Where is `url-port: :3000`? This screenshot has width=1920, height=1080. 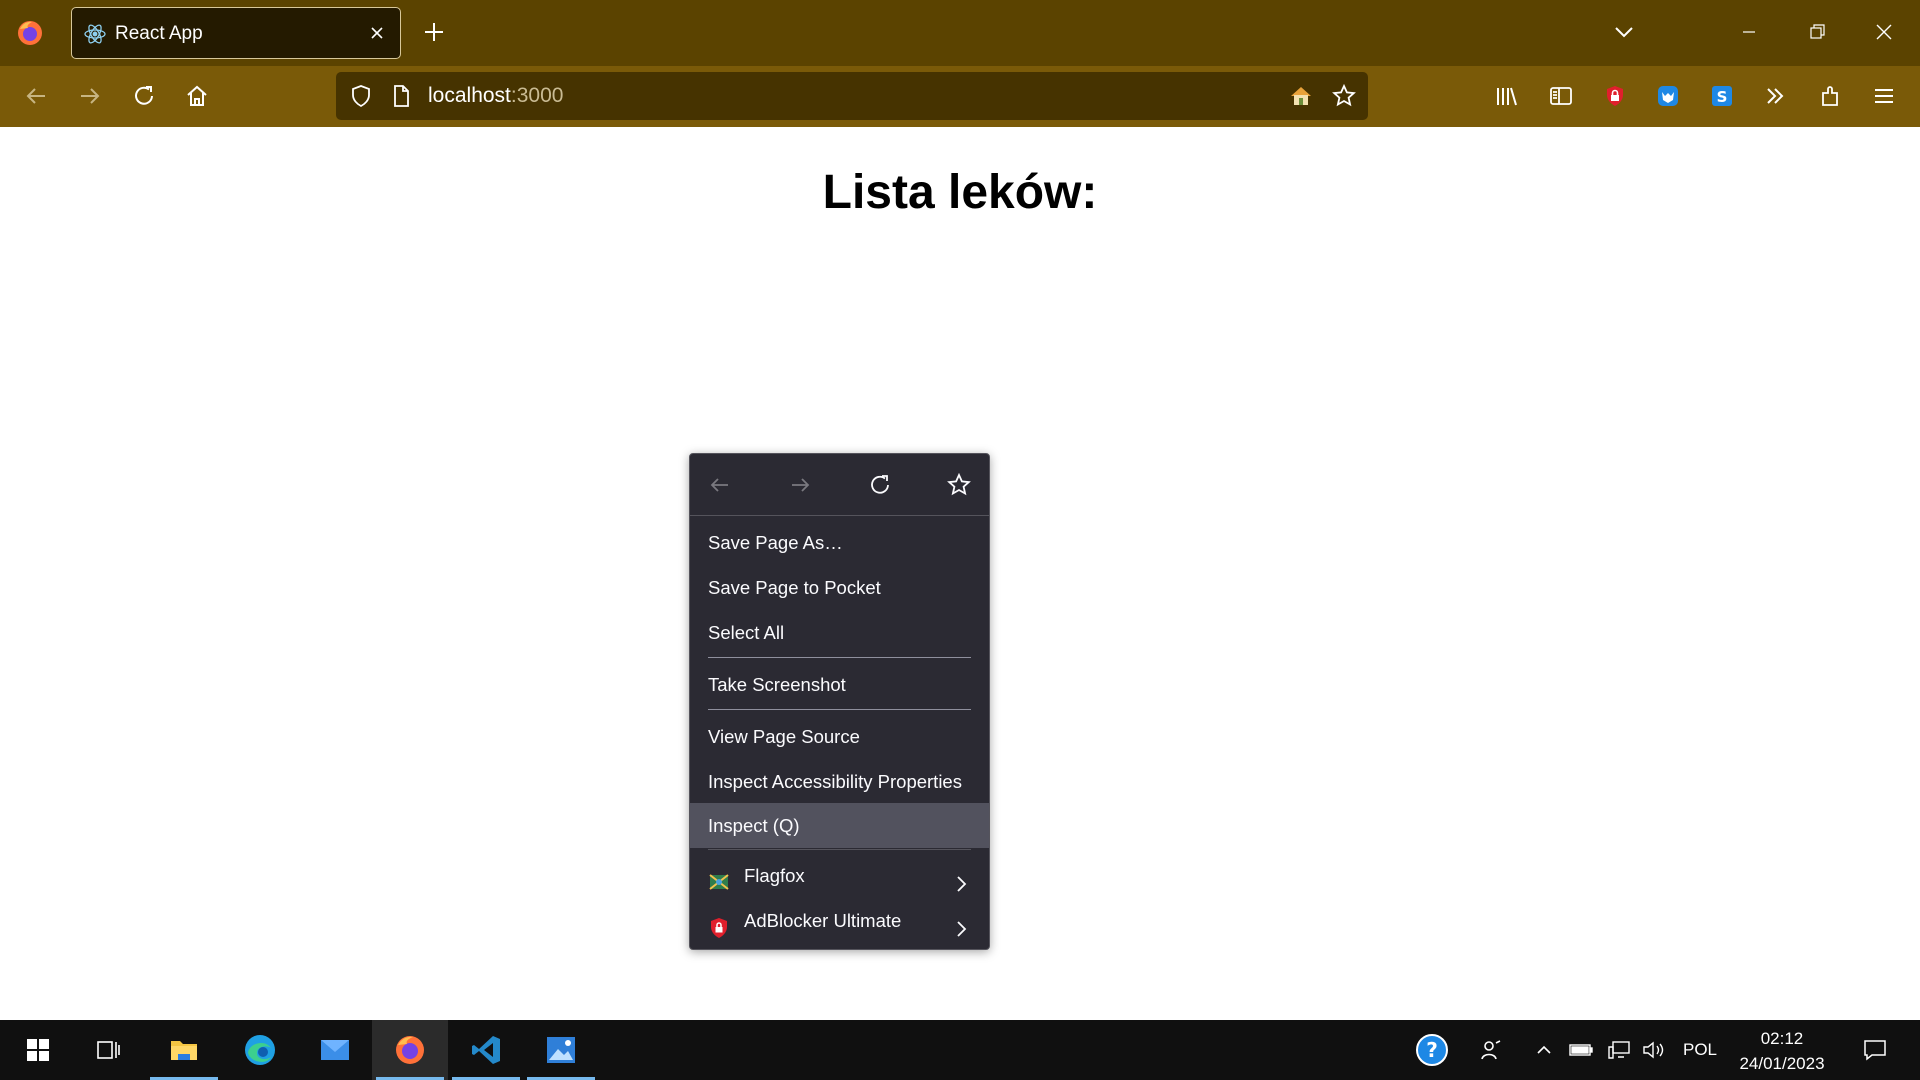 url-port: :3000 is located at coordinates (537, 95).